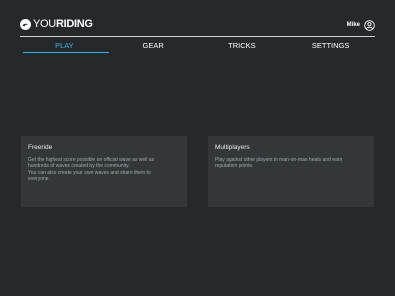 This screenshot has width=395, height=296. I want to click on multiplayers-title: Multiplayers, so click(232, 147).